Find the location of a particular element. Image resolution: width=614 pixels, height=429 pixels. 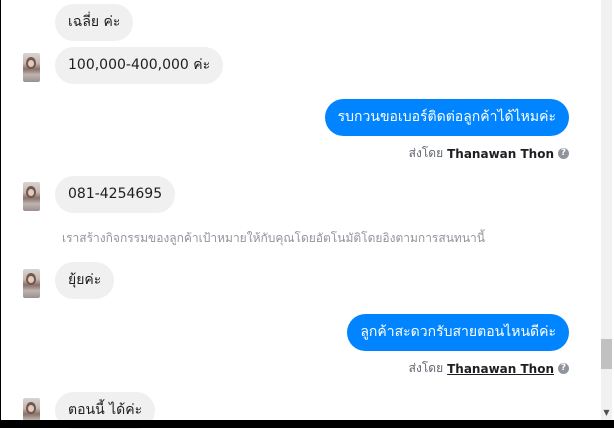

incoming-message: ยุ้ยค่ะ is located at coordinates (85, 280).